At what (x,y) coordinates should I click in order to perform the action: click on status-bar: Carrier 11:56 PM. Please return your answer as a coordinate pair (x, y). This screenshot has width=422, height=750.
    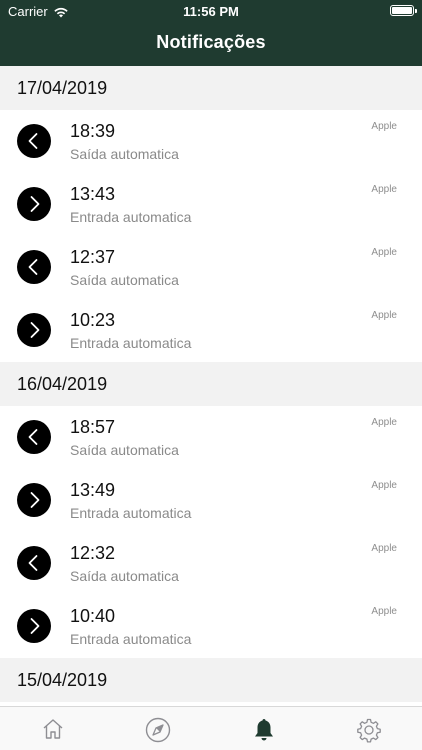
    Looking at the image, I should click on (211, 11).